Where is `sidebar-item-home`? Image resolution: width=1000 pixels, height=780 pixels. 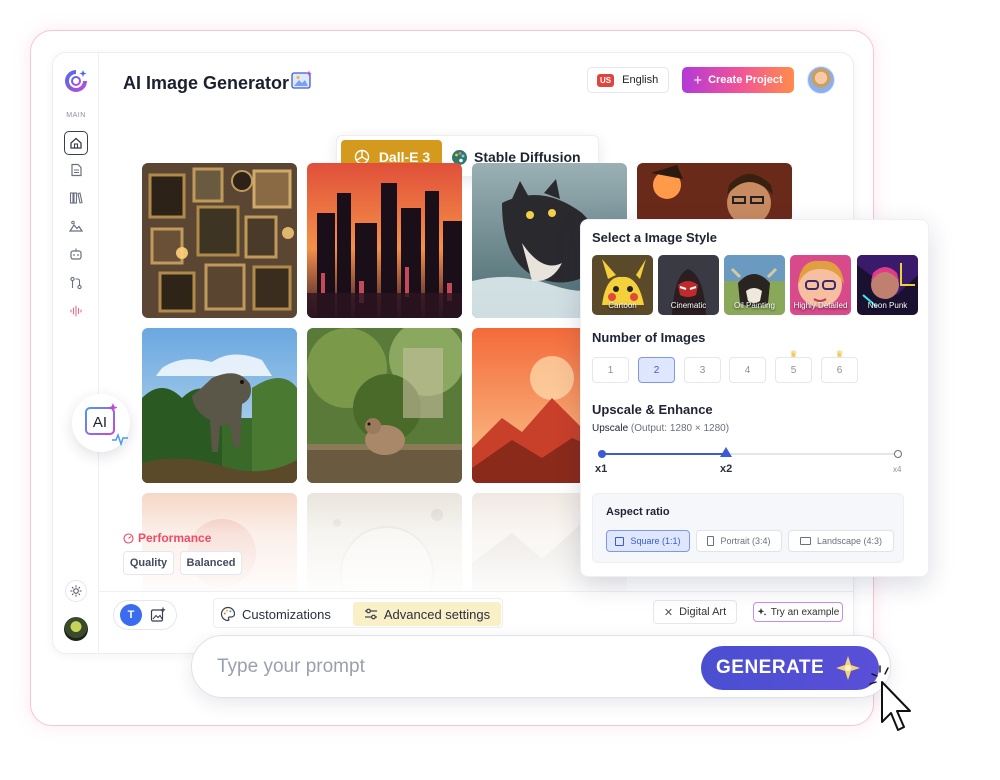 sidebar-item-home is located at coordinates (76, 143).